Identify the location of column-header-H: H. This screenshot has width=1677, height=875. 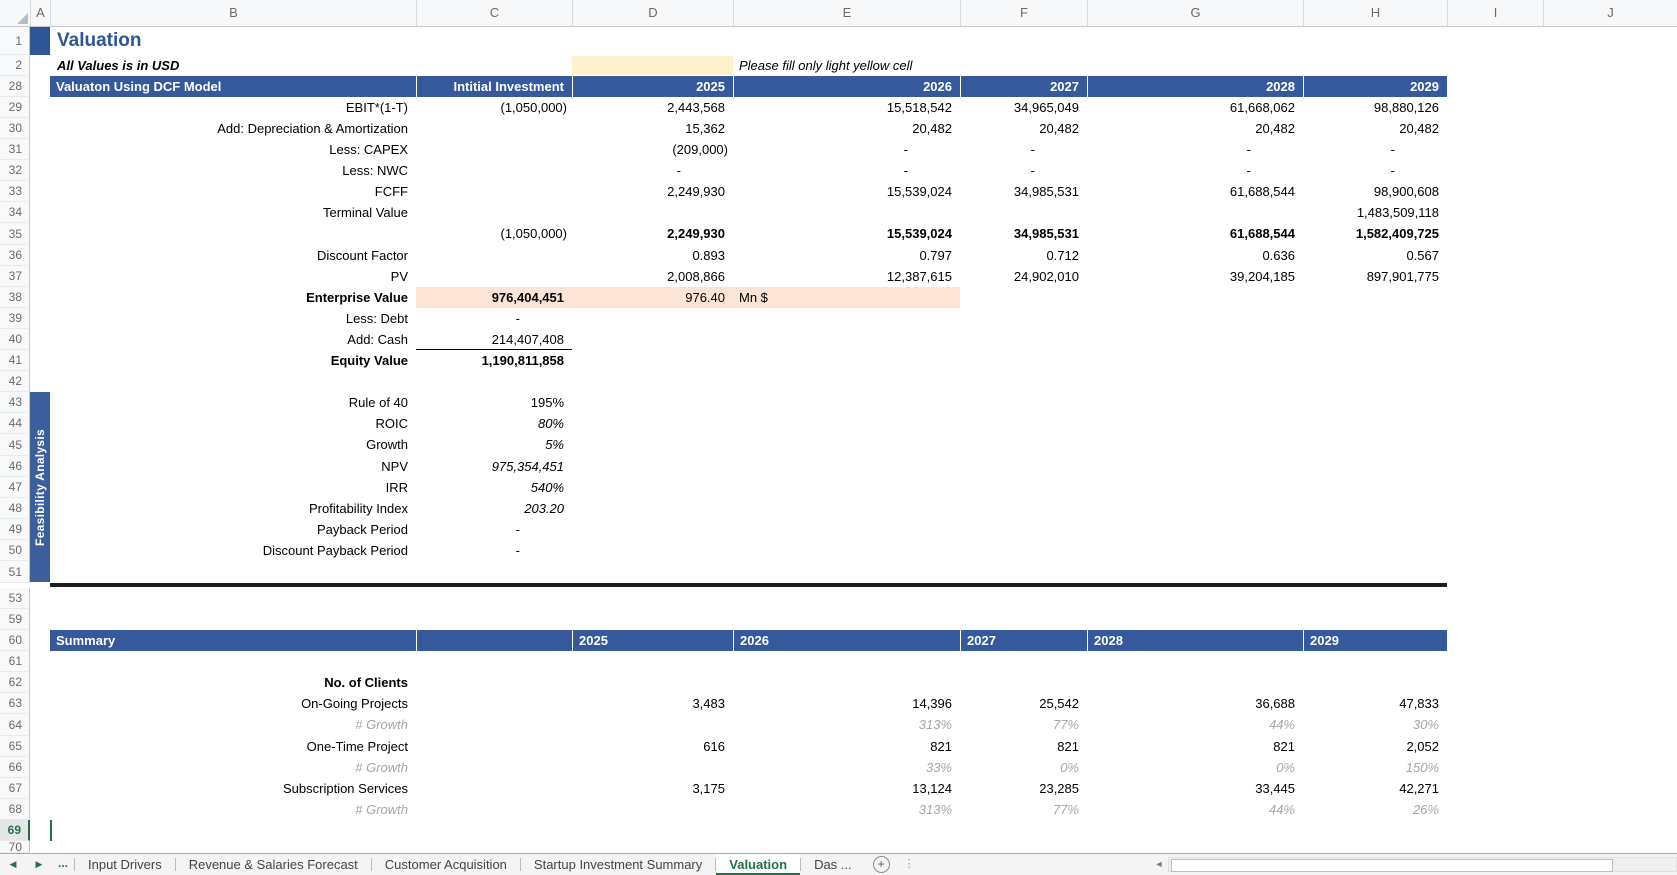
(1375, 13).